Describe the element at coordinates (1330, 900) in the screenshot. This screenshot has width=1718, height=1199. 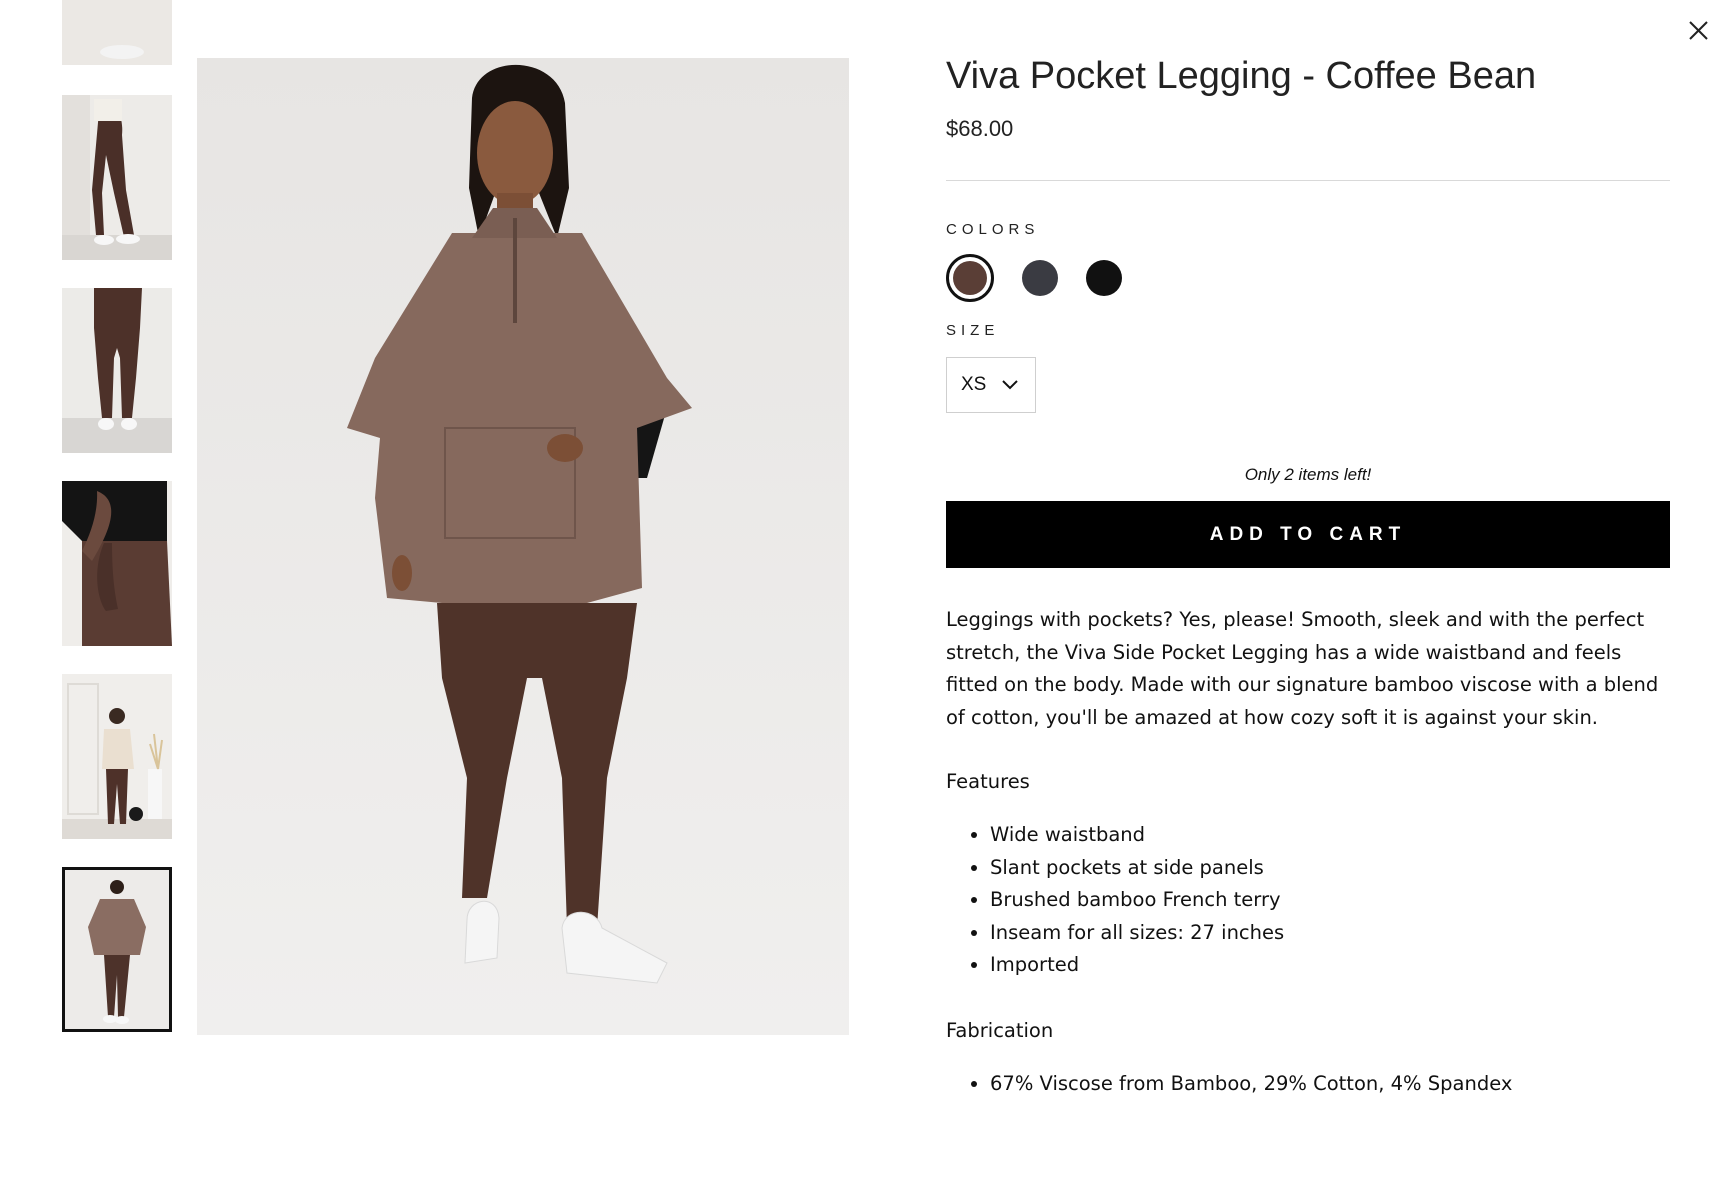
I see `list-item: Brushed bamboo French terry` at that location.